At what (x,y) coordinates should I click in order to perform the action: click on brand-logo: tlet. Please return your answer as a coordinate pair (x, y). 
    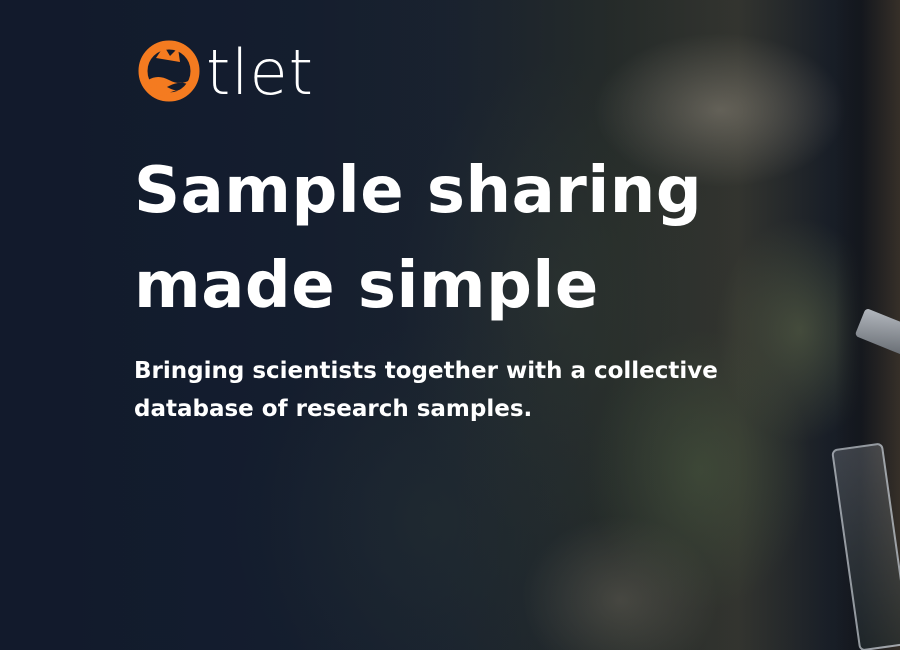
    Looking at the image, I should click on (444, 70).